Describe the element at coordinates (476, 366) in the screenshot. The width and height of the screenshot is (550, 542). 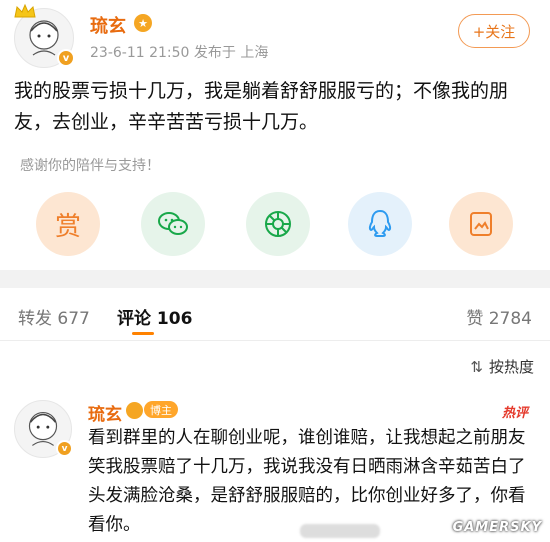
I see `sort-icon: ⇅` at that location.